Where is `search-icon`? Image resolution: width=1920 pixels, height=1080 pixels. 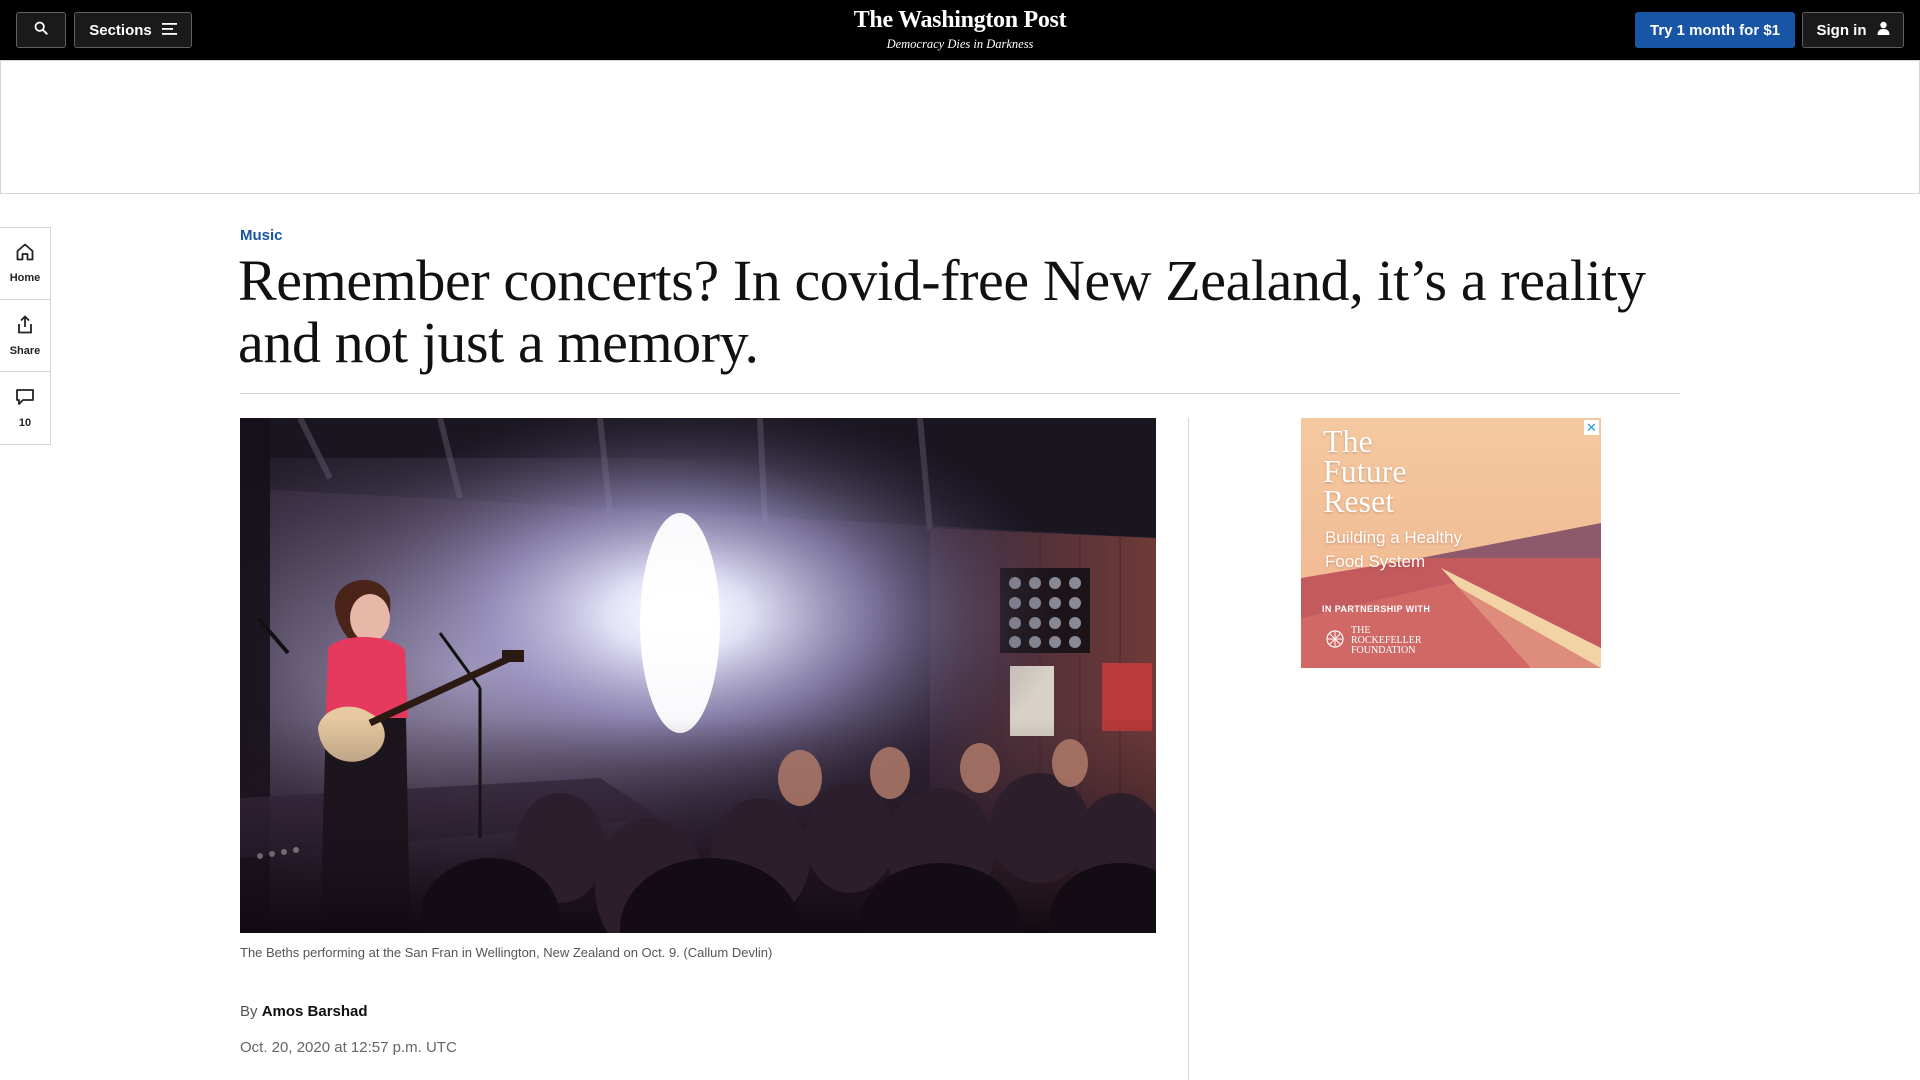 search-icon is located at coordinates (41, 30).